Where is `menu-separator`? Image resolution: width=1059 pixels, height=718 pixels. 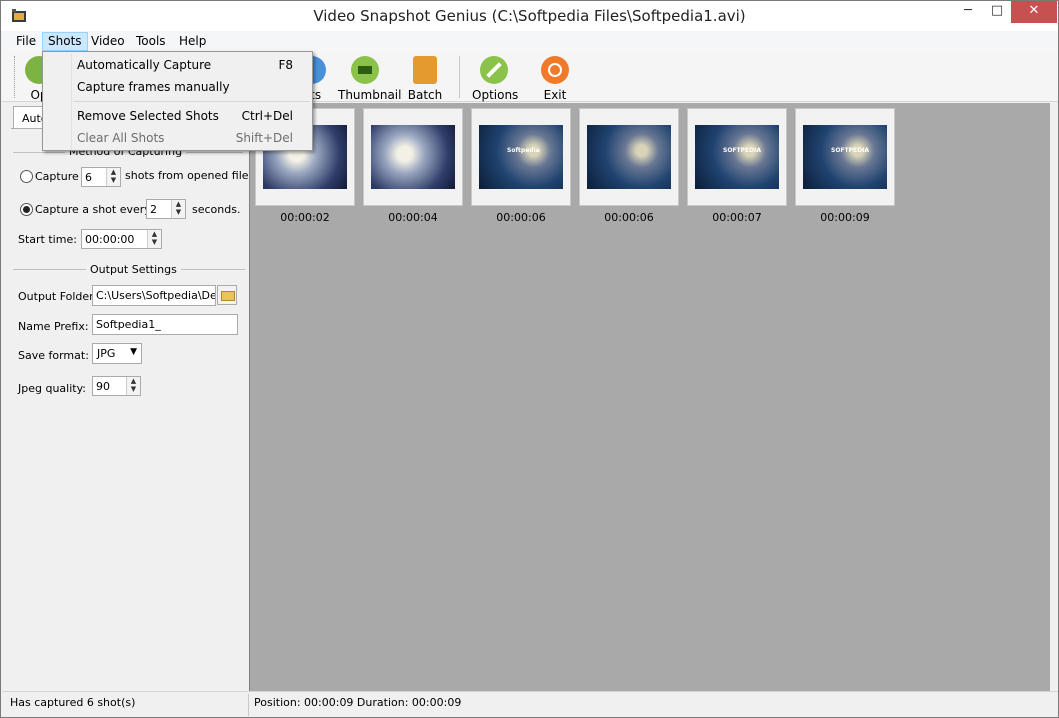
menu-separator is located at coordinates (191, 101).